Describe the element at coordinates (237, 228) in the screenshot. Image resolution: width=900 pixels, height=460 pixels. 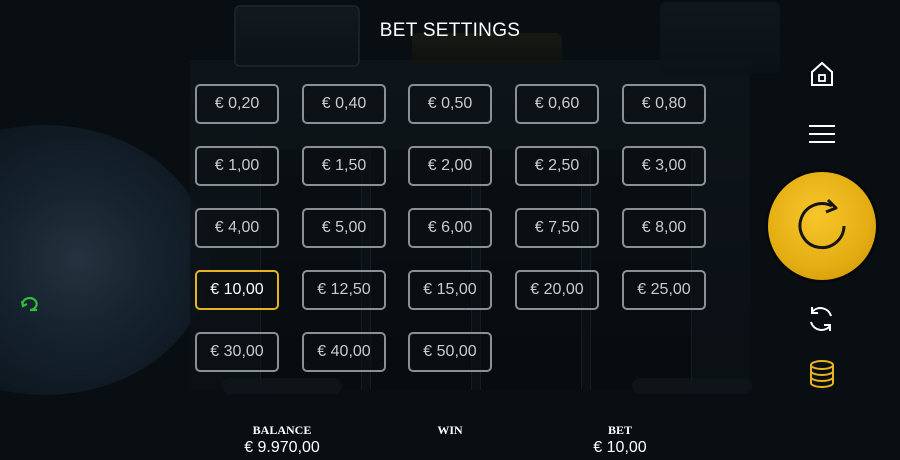
I see `bet-option-button: € 4,00` at that location.